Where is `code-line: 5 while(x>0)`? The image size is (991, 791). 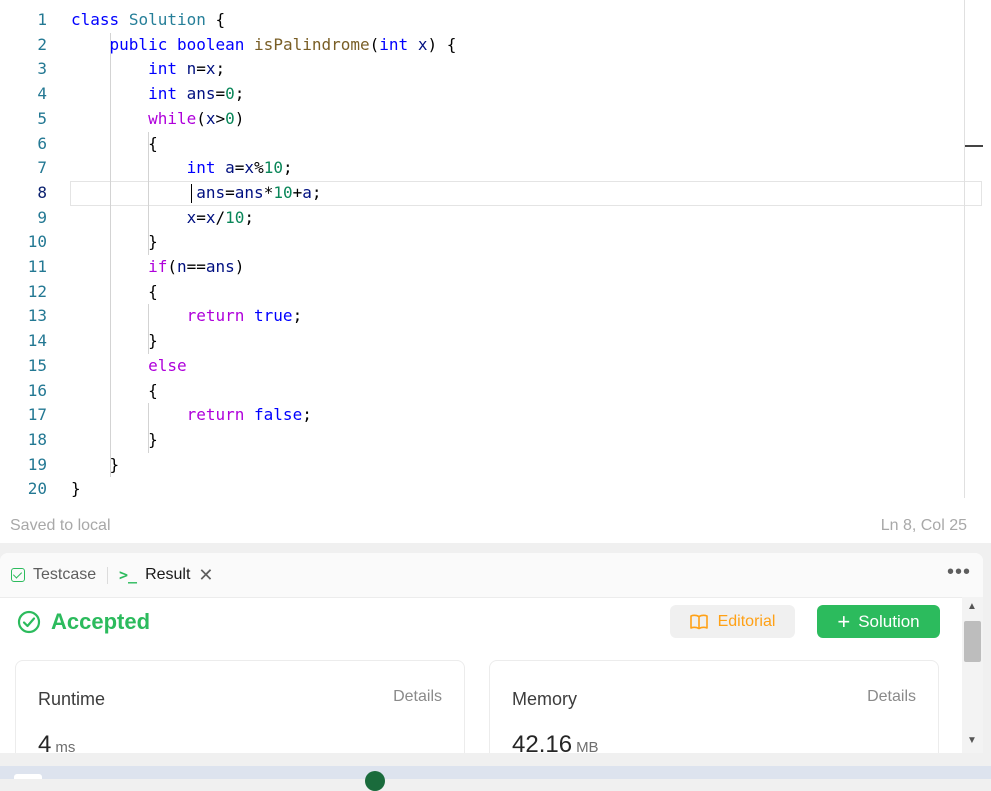 code-line: 5 while(x>0) is located at coordinates (491, 119).